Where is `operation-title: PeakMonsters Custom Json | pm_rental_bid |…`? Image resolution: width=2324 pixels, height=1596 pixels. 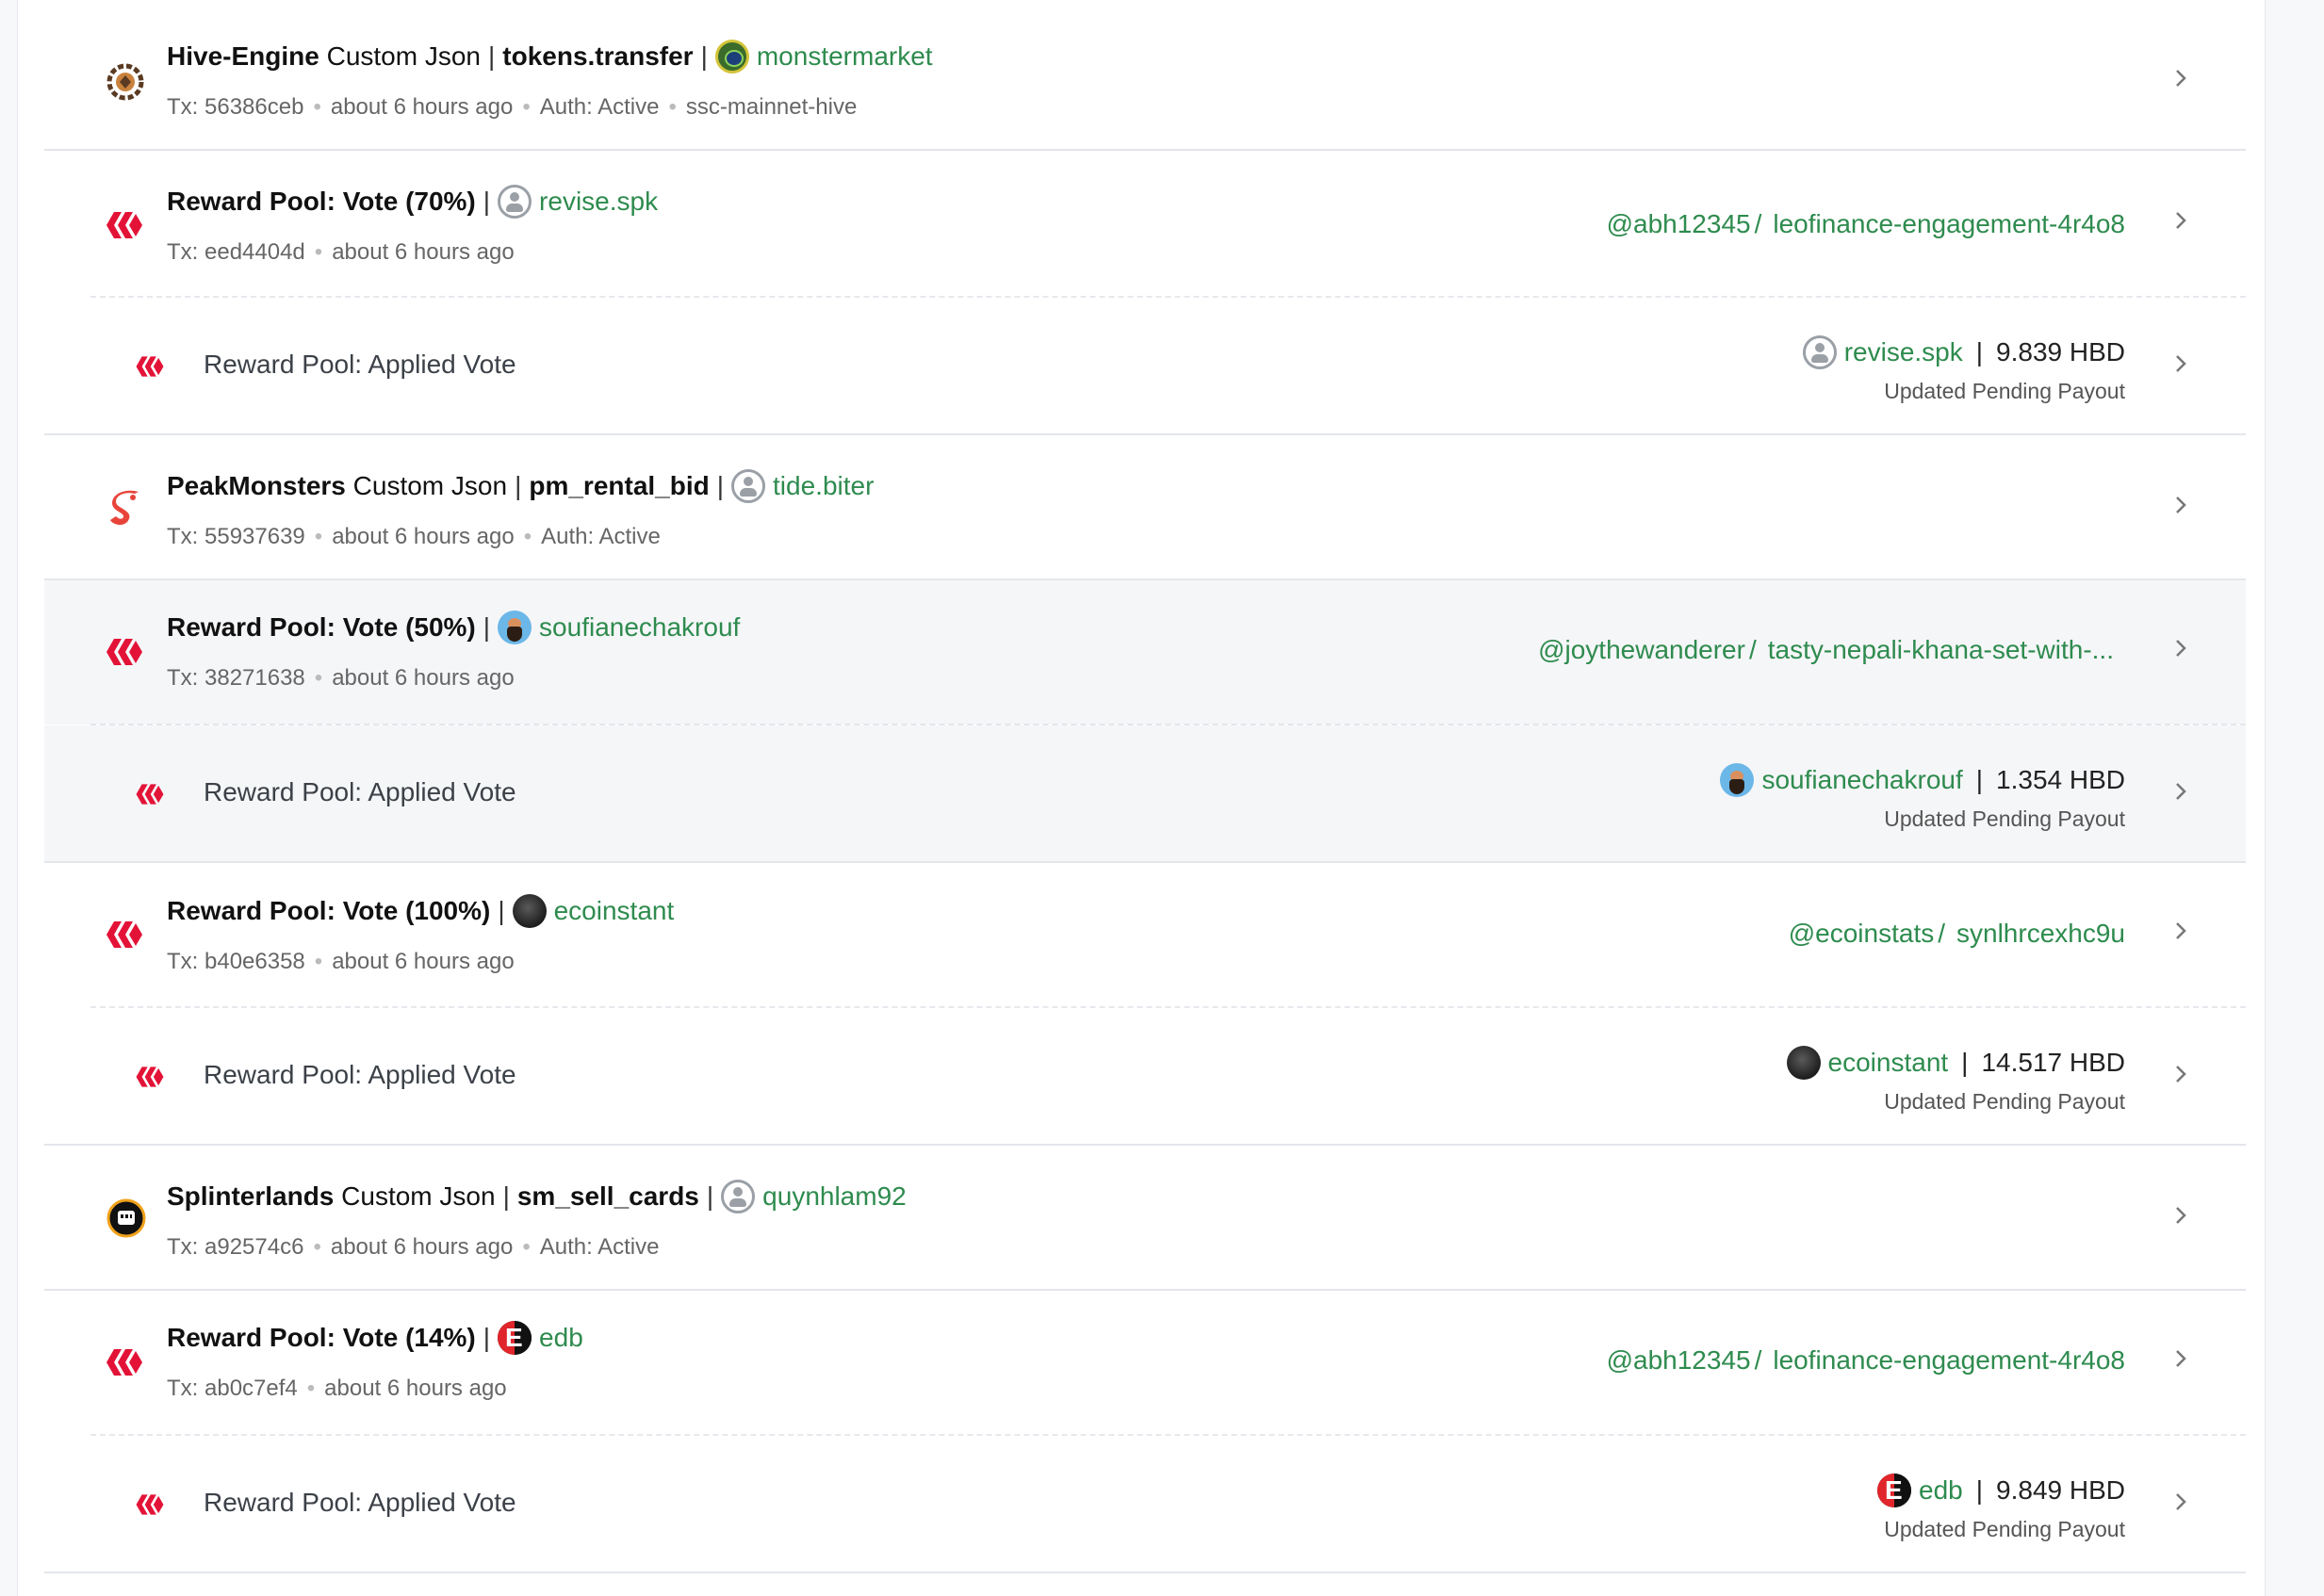 operation-title: PeakMonsters Custom Json | pm_rental_bid |… is located at coordinates (520, 486).